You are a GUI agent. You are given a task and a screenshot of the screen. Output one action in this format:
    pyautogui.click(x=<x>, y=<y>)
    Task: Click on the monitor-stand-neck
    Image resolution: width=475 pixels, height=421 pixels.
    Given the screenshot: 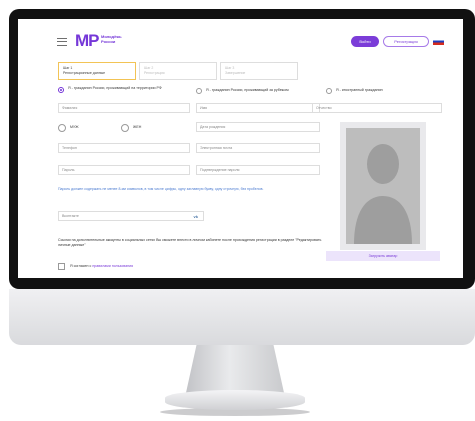 What is the action you would take?
    pyautogui.click(x=235, y=370)
    